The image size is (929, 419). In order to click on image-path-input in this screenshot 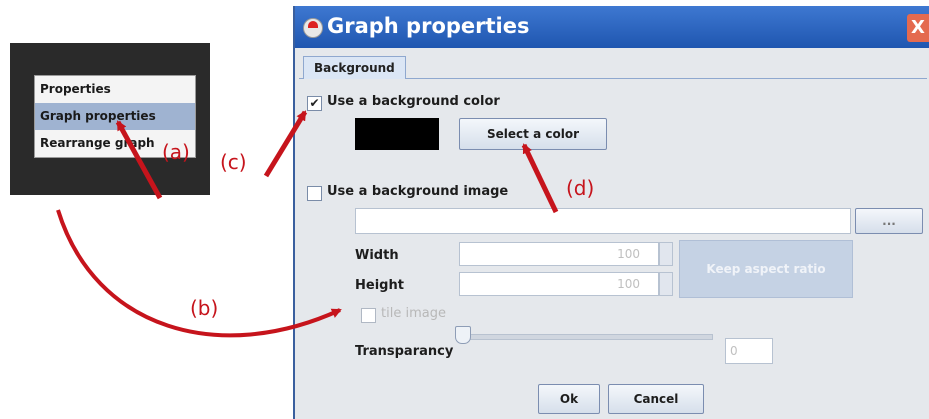, I will do `click(603, 221)`.